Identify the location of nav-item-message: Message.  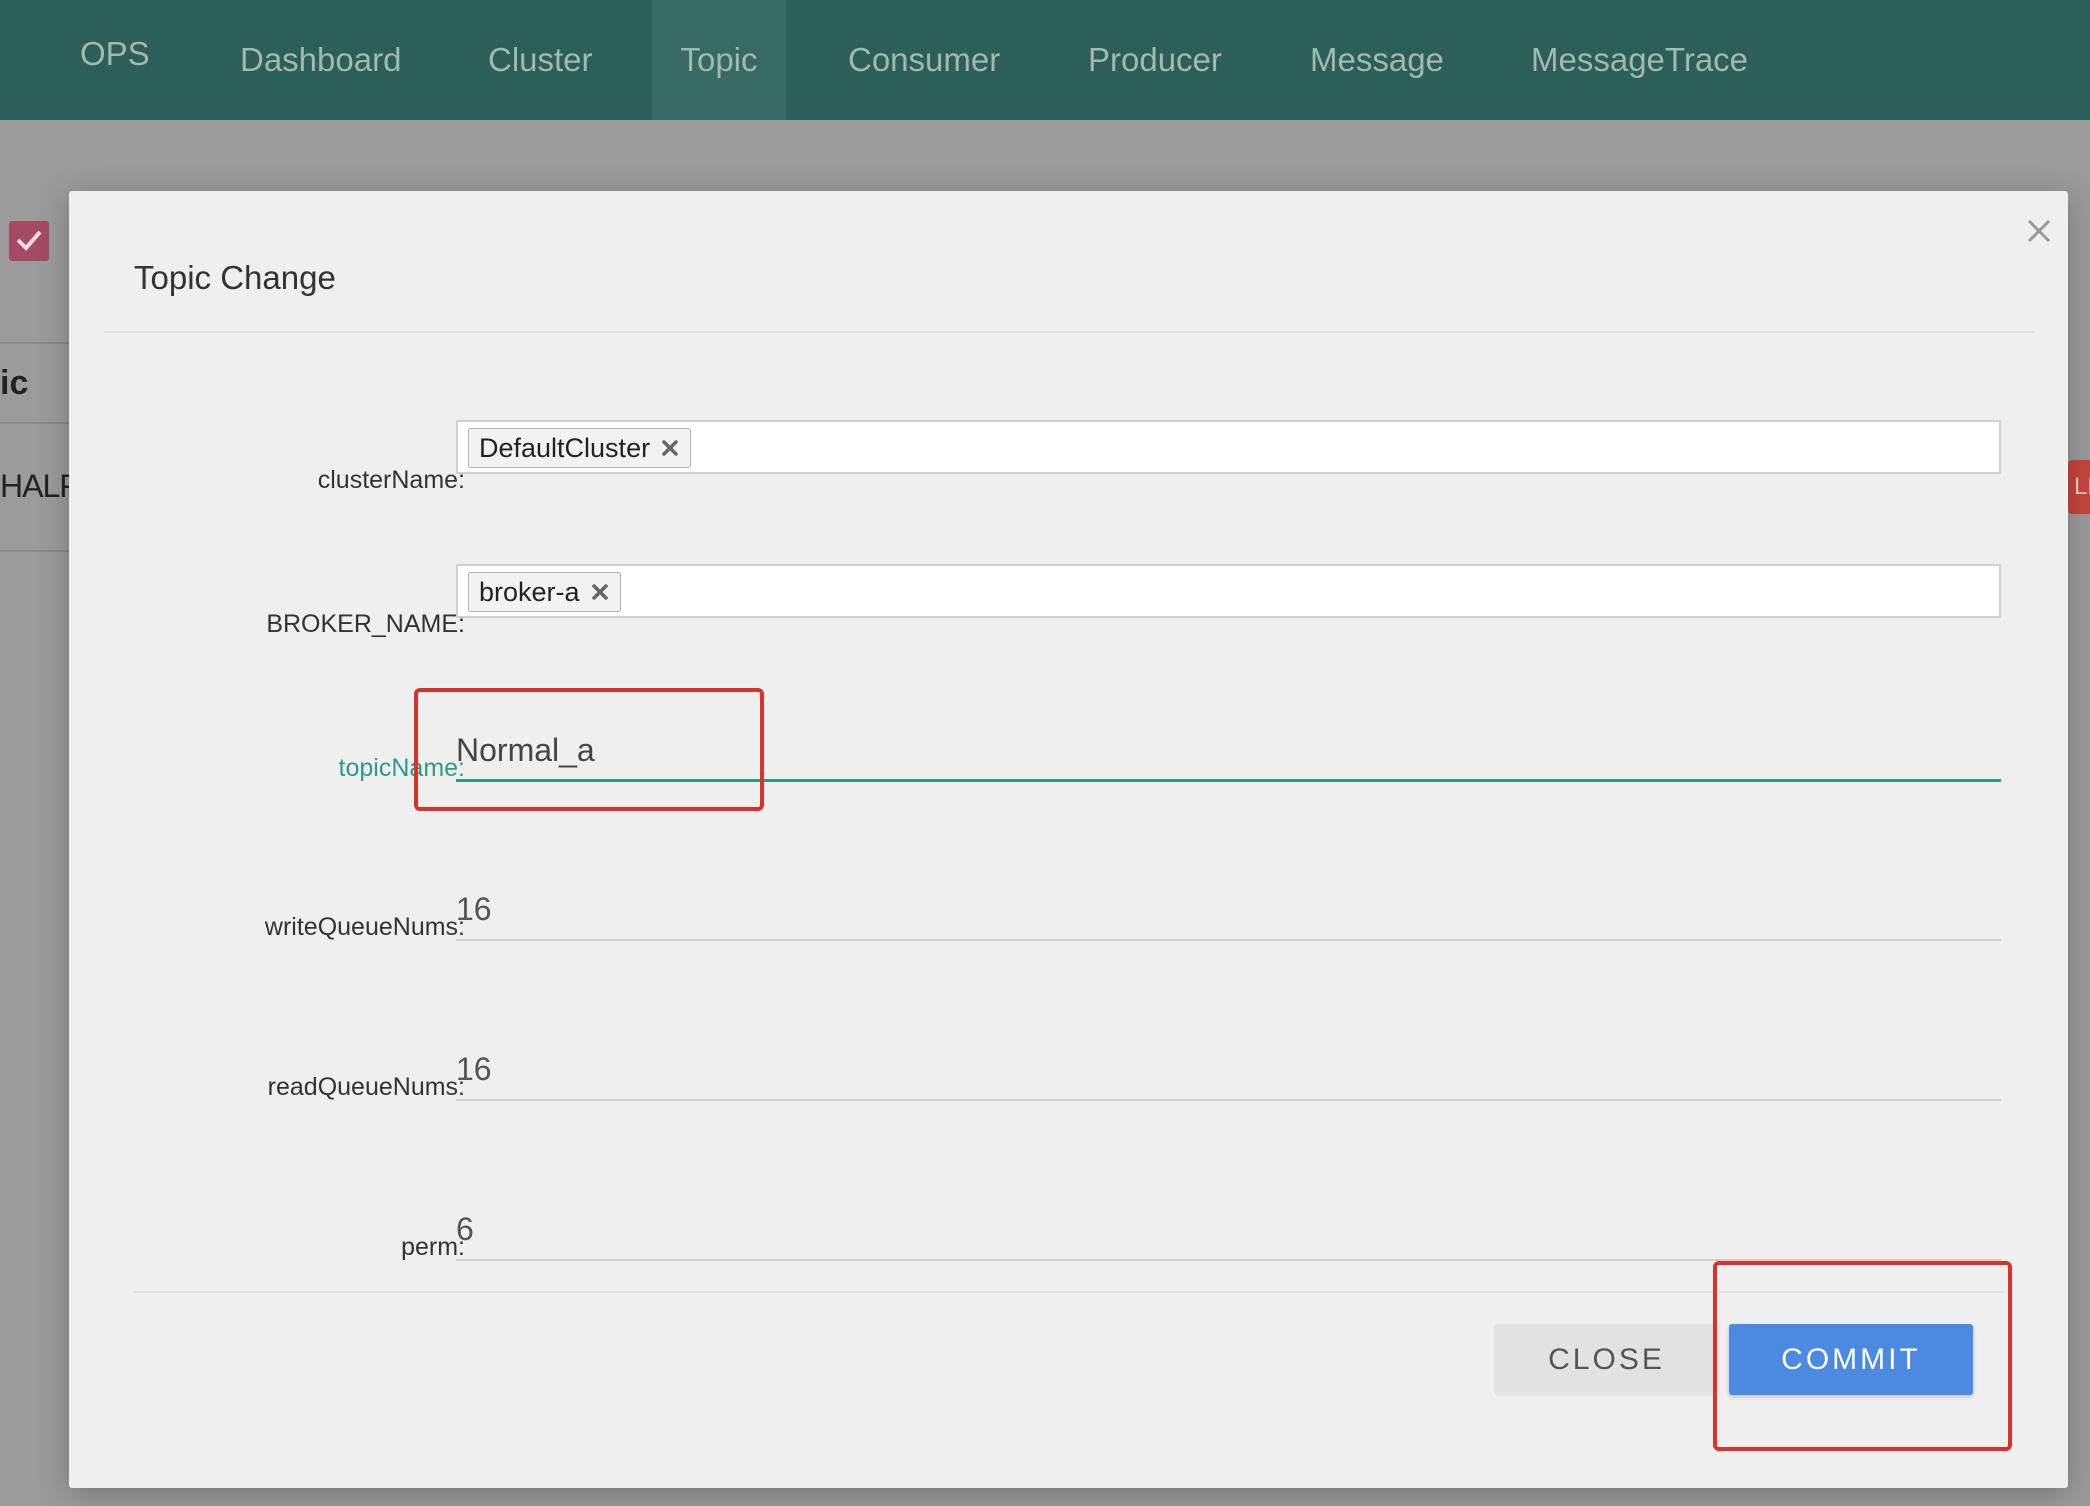
(1377, 60).